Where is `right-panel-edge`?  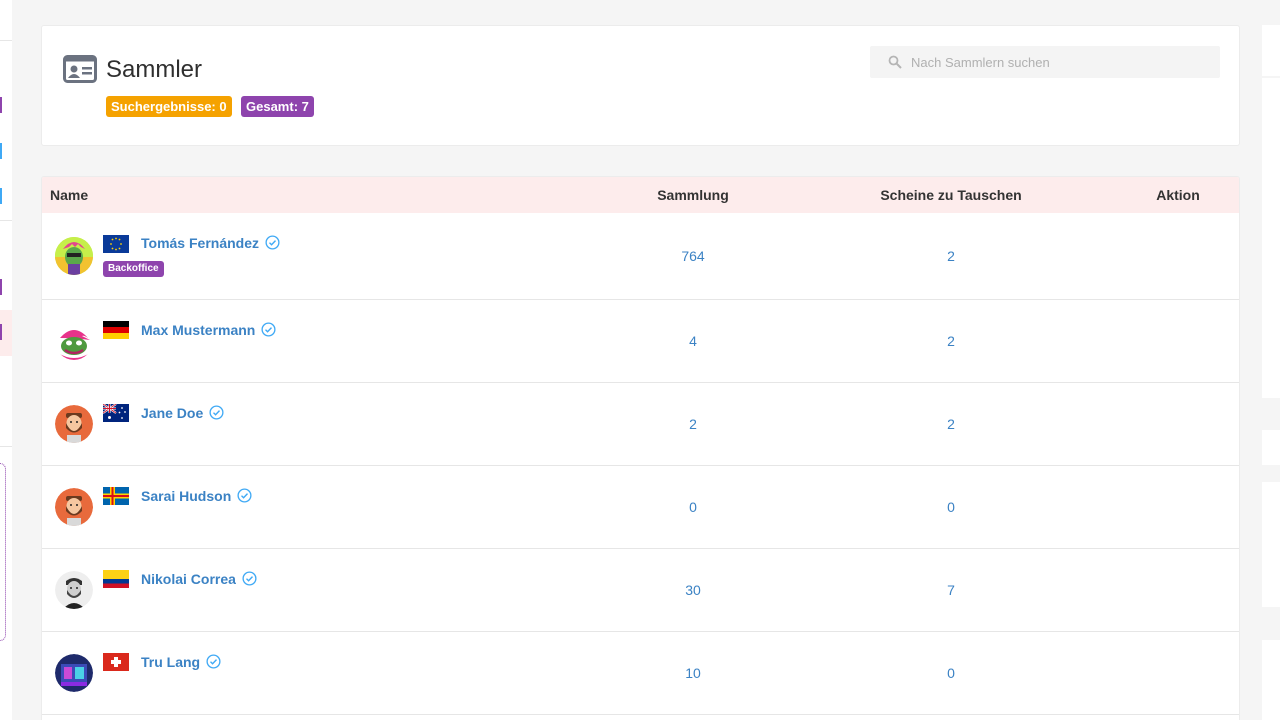 right-panel-edge is located at coordinates (1271, 360).